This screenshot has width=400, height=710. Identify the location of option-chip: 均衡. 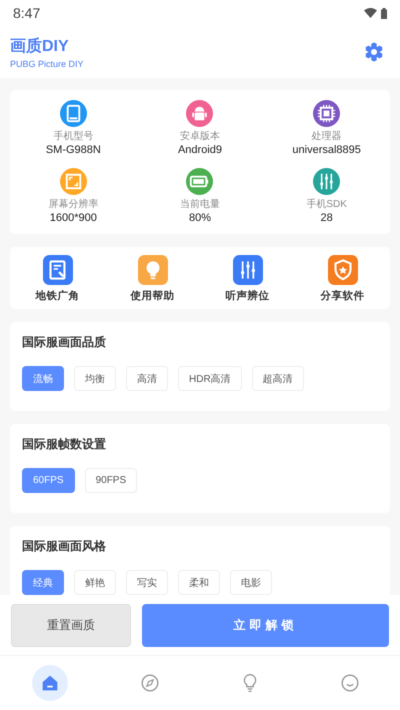
(95, 378).